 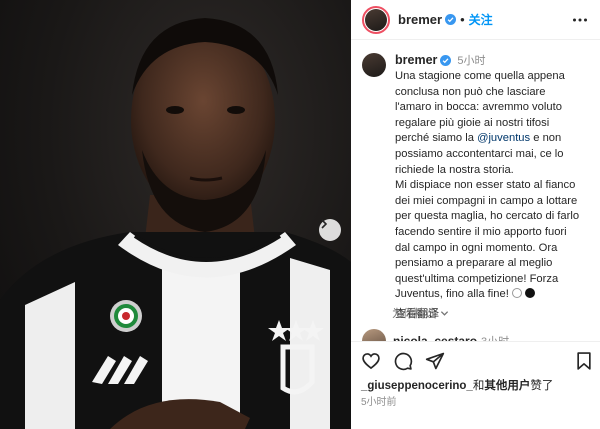 I want to click on caption-fragment: e non, so click(x=546, y=138).